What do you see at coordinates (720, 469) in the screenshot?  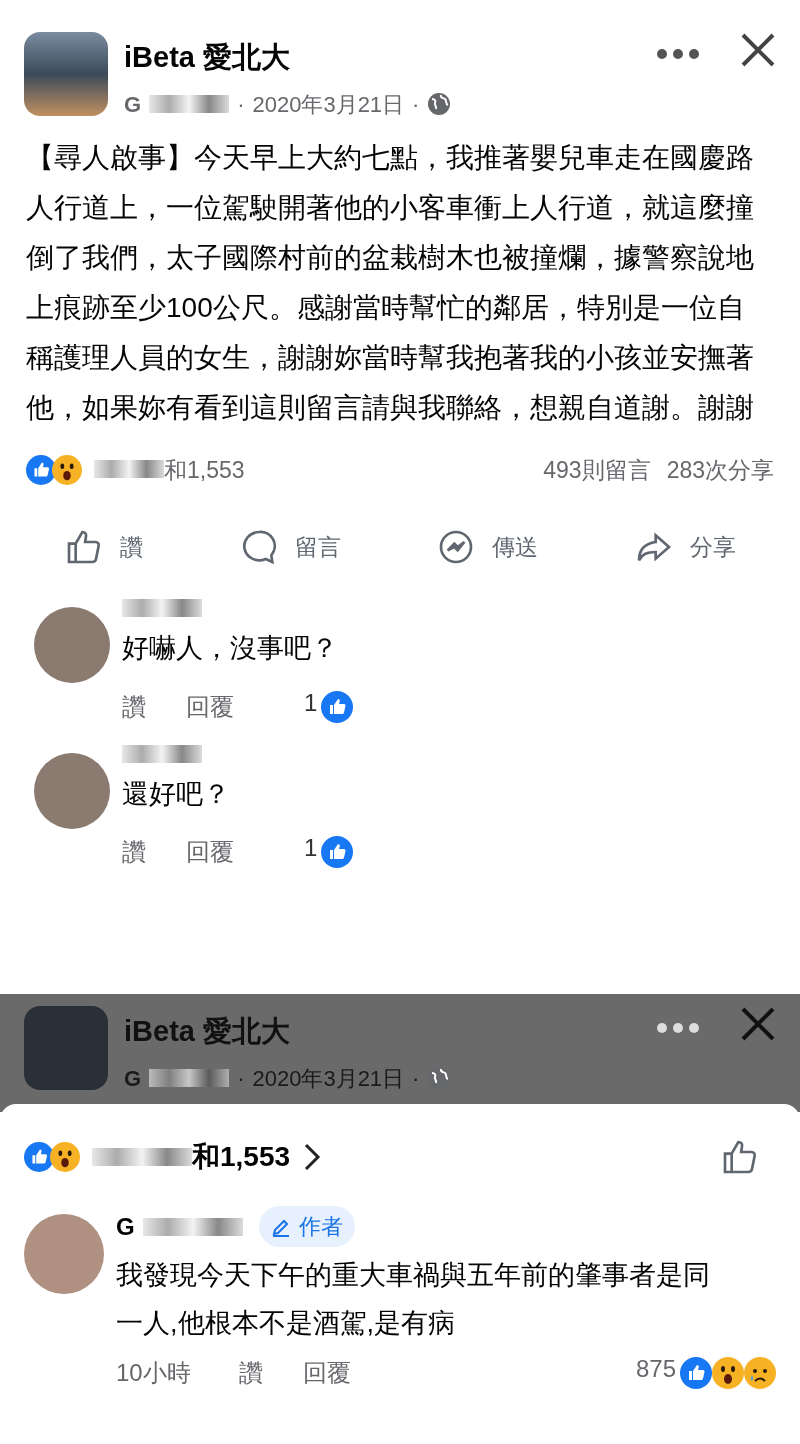 I see `share-count: 283次分享` at bounding box center [720, 469].